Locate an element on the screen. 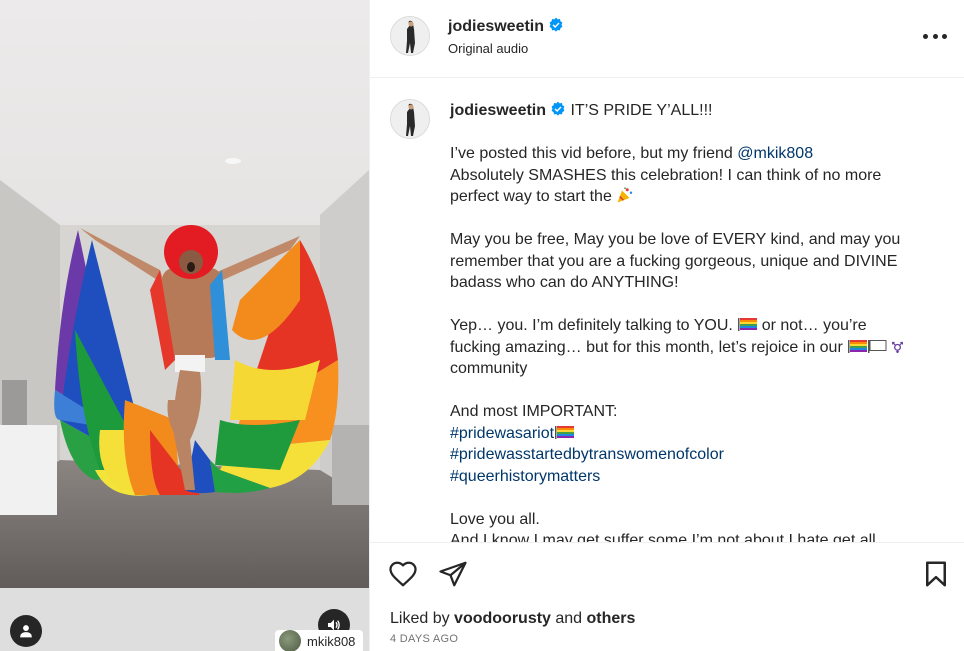 This screenshot has height=651, width=964. post-header: jodiesweetin Original audio is located at coordinates (667, 39).